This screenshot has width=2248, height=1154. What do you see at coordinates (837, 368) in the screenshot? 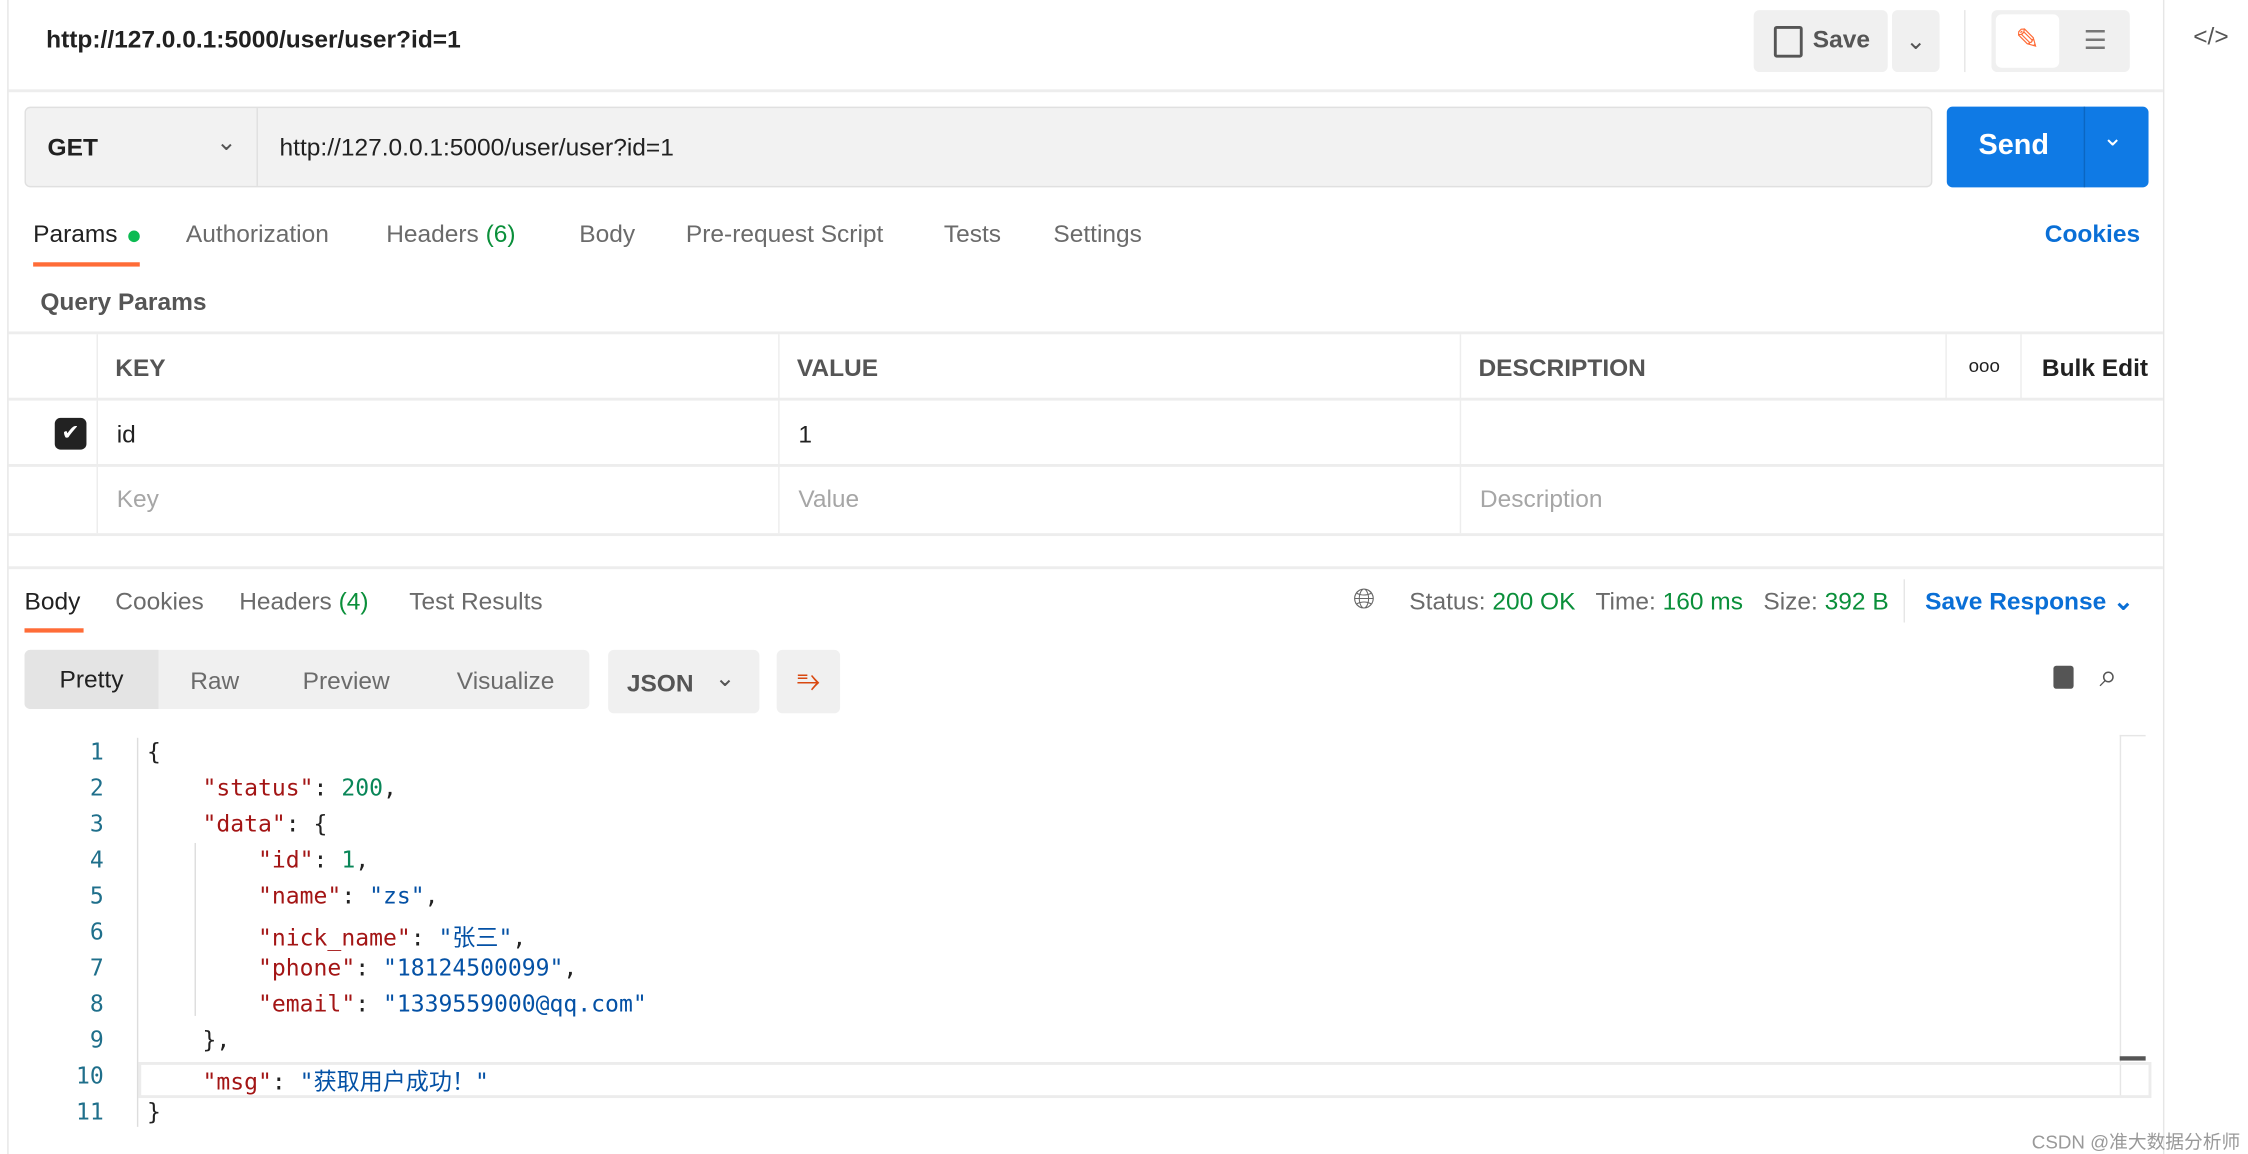
I see `value-header: VALUE` at bounding box center [837, 368].